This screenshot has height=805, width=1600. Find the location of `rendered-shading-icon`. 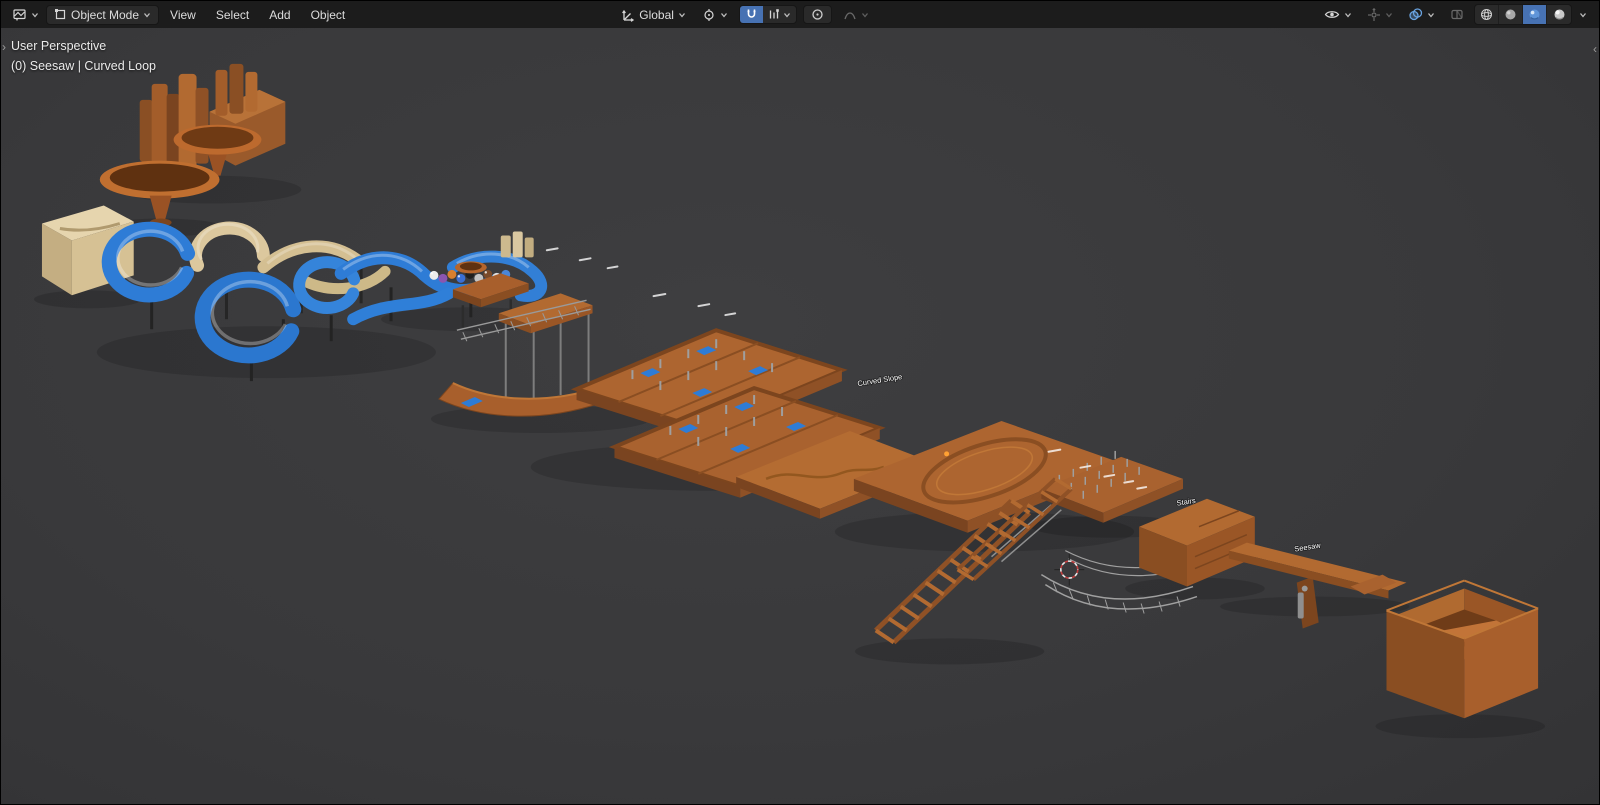

rendered-shading-icon is located at coordinates (1559, 14).